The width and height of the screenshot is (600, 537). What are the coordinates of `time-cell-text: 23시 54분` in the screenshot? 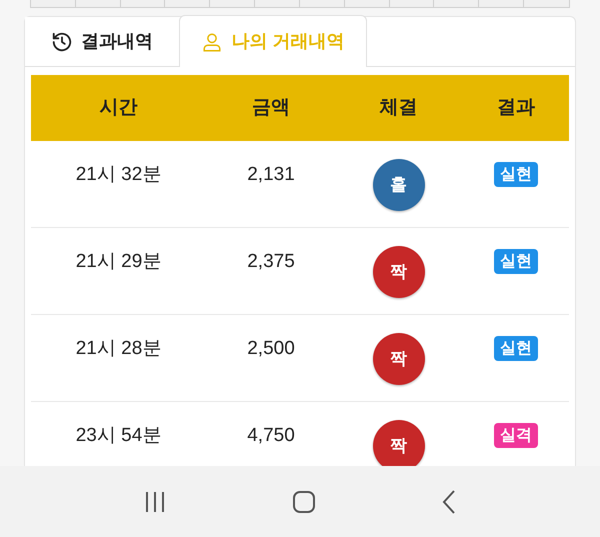 It's located at (119, 436).